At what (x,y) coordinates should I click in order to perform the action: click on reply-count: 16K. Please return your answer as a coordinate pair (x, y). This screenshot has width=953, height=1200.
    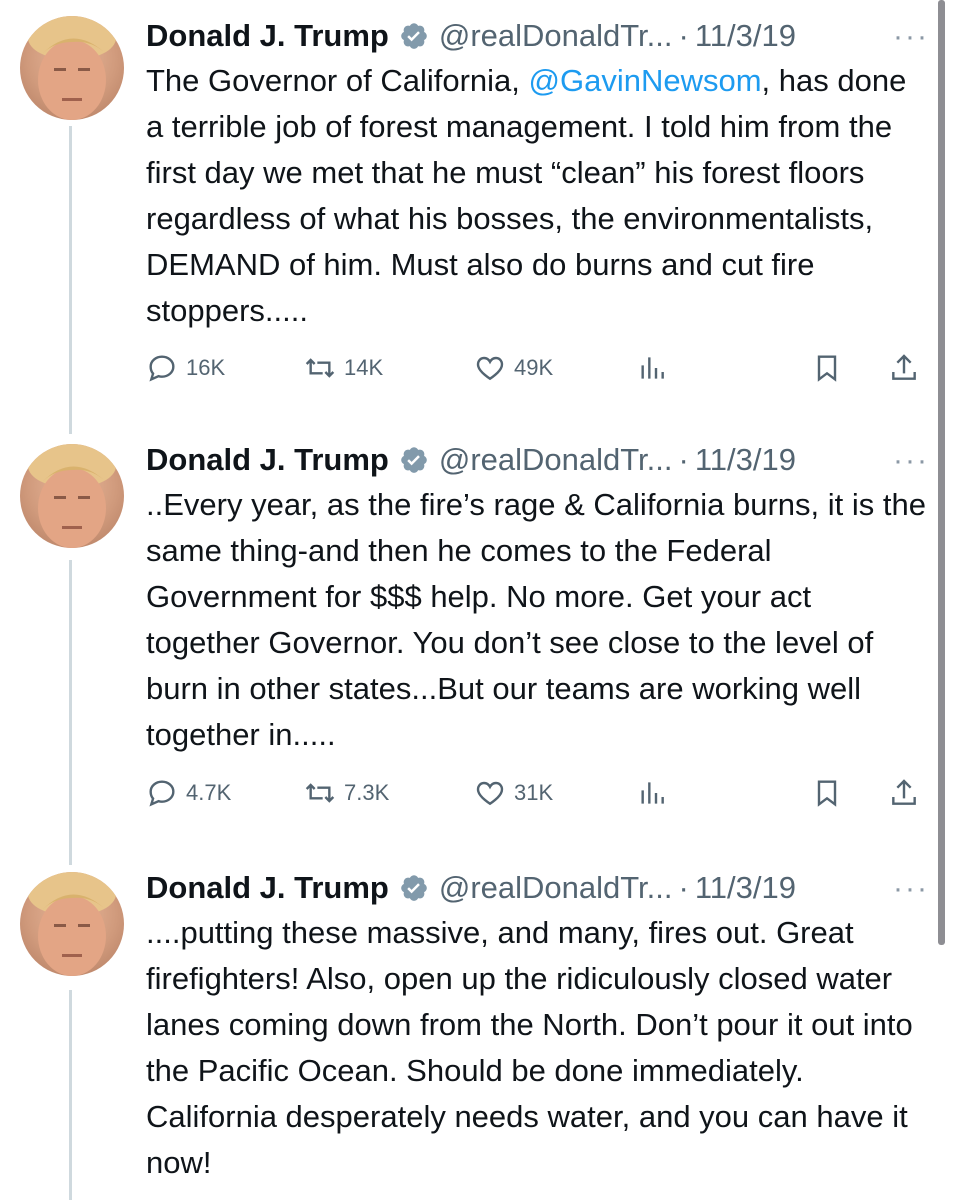
    Looking at the image, I should click on (206, 367).